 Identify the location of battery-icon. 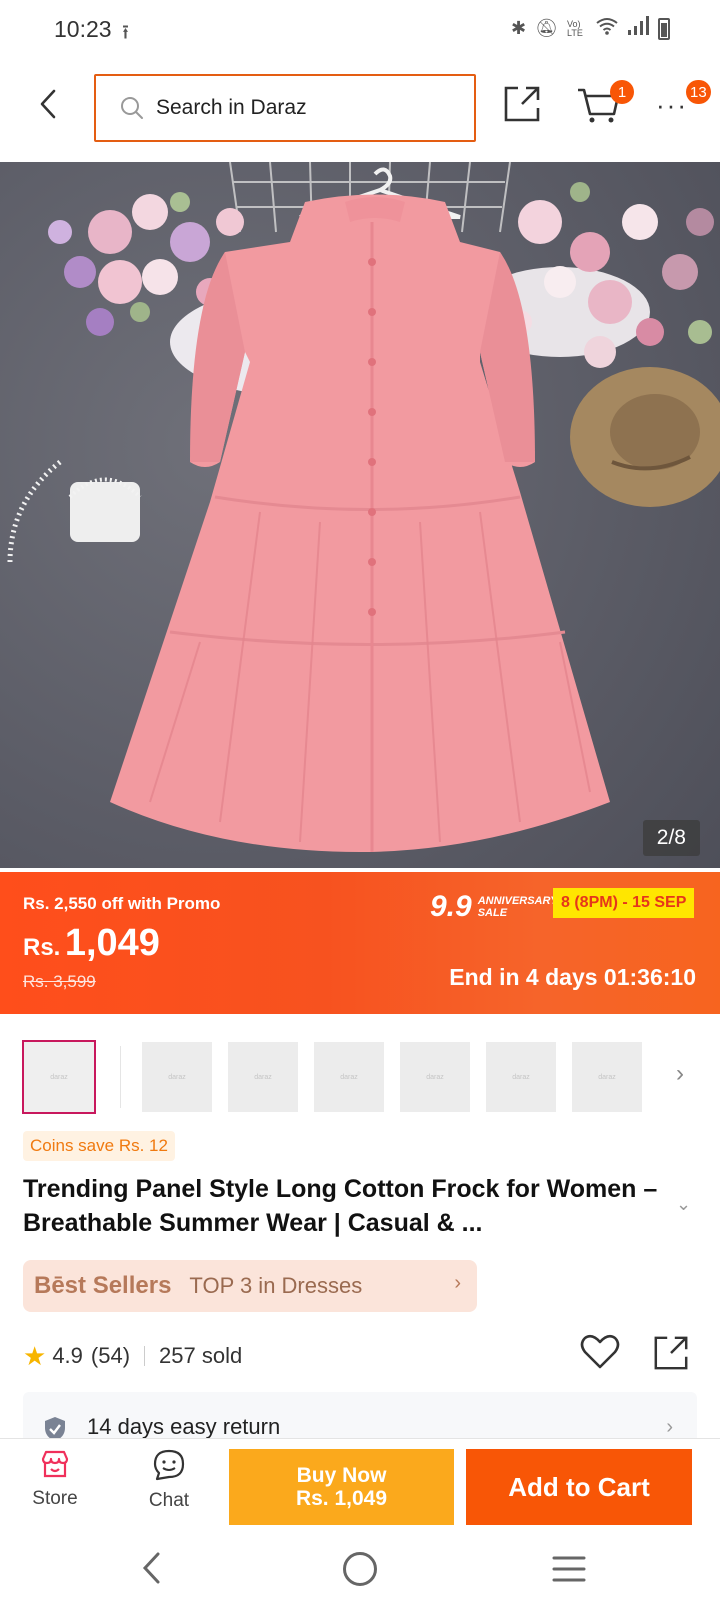
(664, 28).